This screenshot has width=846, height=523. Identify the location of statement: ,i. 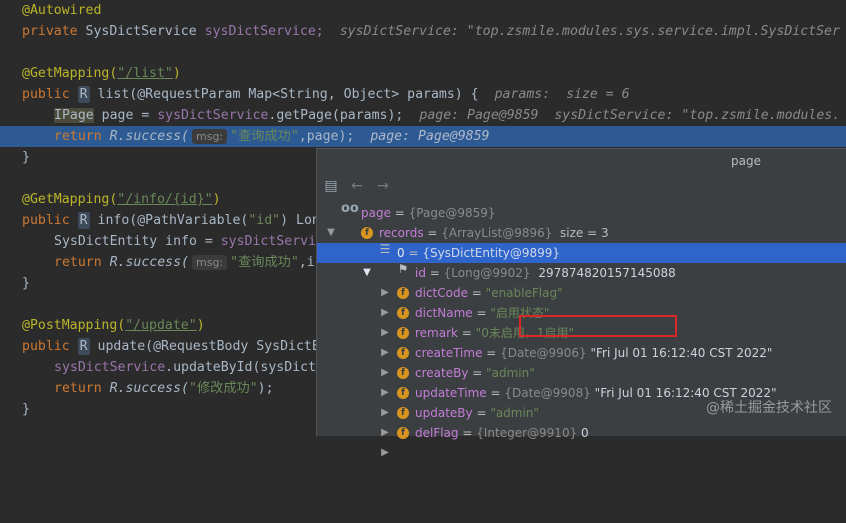
(307, 262).